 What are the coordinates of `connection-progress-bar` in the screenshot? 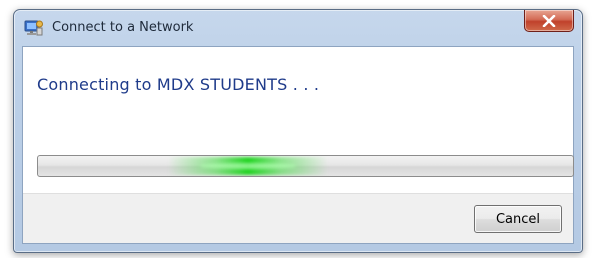 It's located at (305, 166).